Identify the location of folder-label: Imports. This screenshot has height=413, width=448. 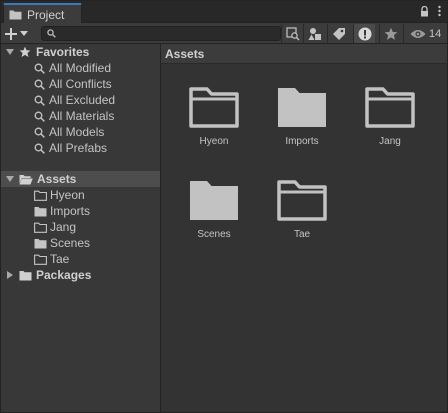
(70, 211).